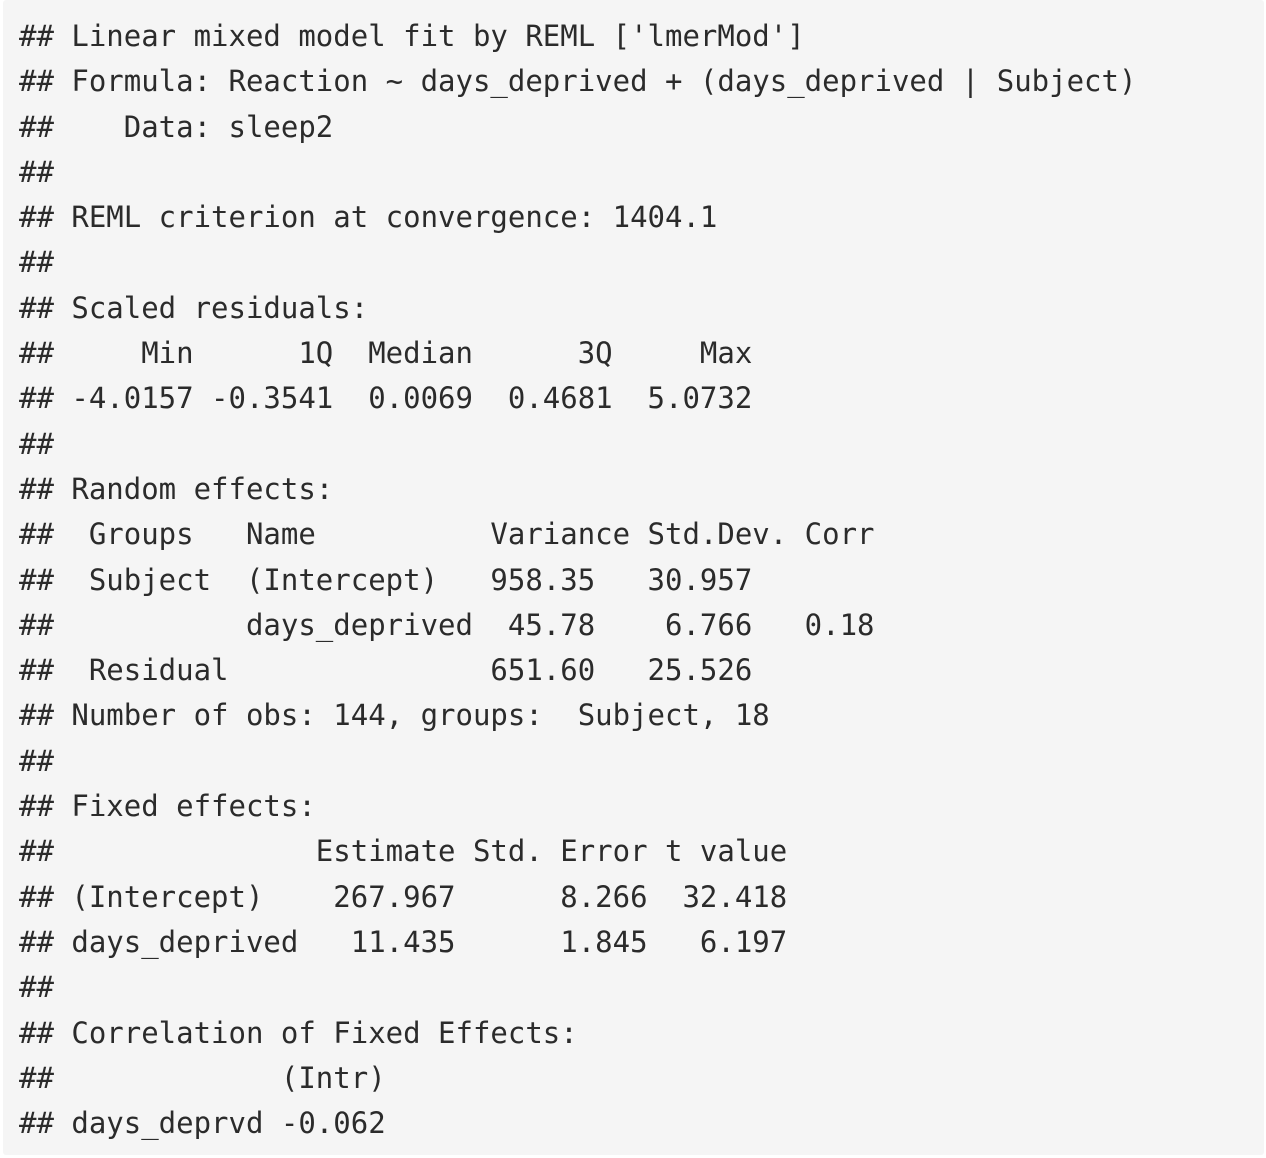 The image size is (1266, 1158). I want to click on output-line-random-intercept: ## Subject (Intercept) 958.35 30.957, so click(447, 579).